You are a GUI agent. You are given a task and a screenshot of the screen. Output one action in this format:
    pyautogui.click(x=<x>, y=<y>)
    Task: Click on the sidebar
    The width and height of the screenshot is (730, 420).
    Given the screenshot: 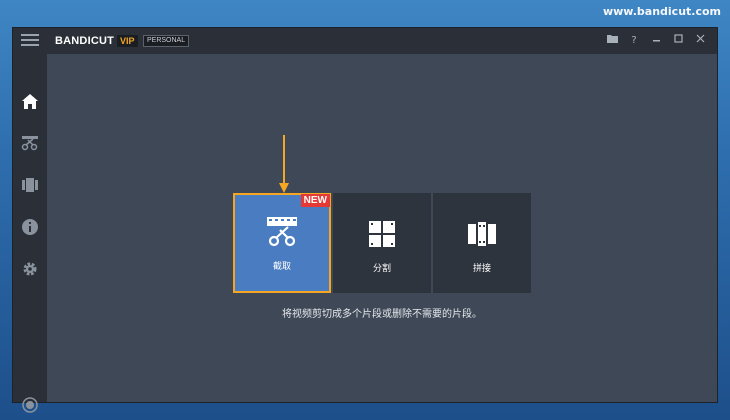 What is the action you would take?
    pyautogui.click(x=30, y=233)
    